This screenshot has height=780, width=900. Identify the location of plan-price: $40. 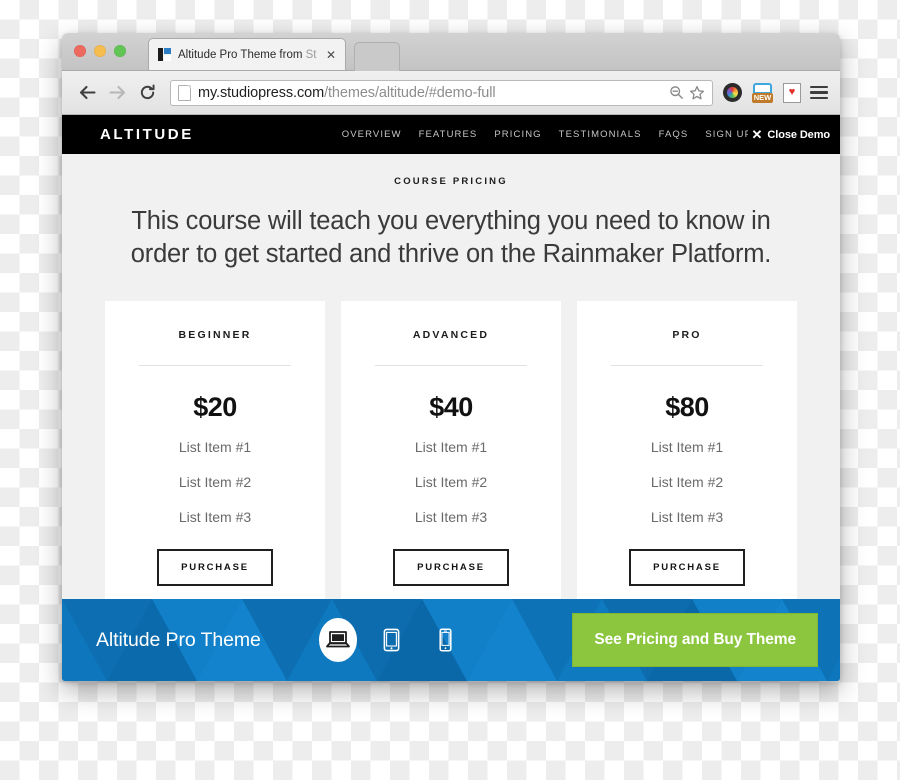
(451, 407).